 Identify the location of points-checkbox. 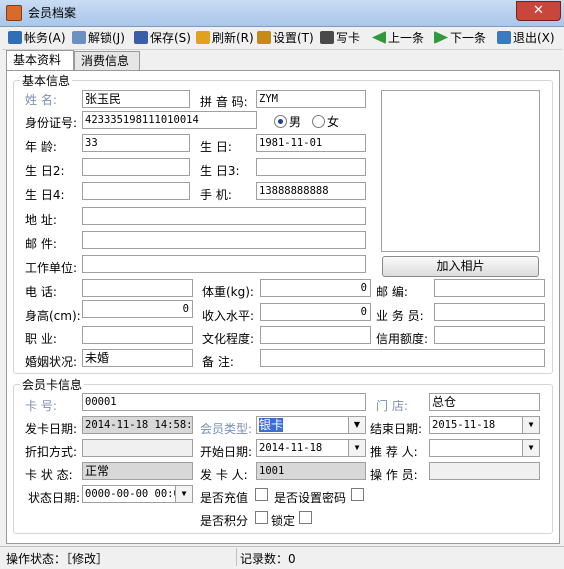
(261, 517).